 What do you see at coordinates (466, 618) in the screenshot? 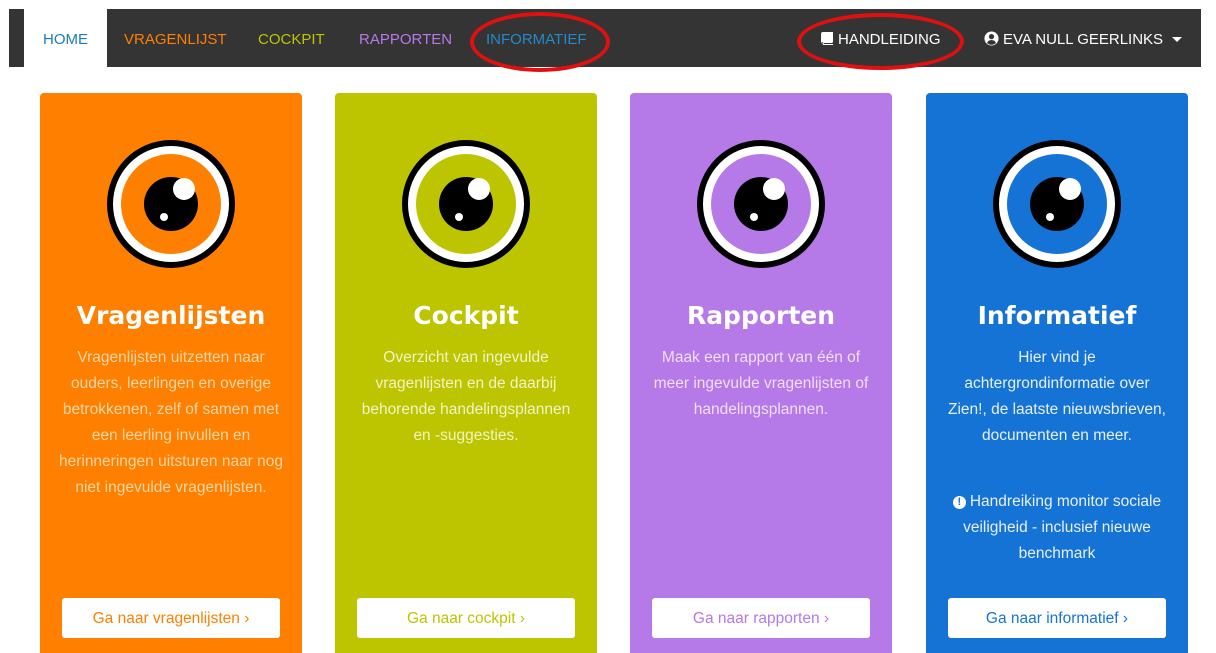
I see `go-cockpit-button: Ga naar cockpit ›` at bounding box center [466, 618].